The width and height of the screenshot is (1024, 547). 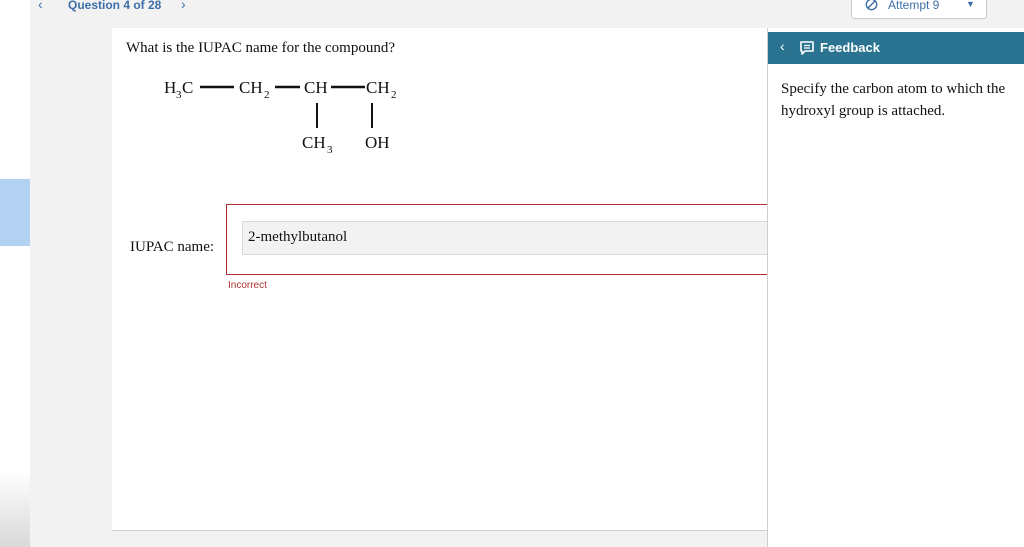 I want to click on feedback-title: Feedback, so click(x=850, y=47).